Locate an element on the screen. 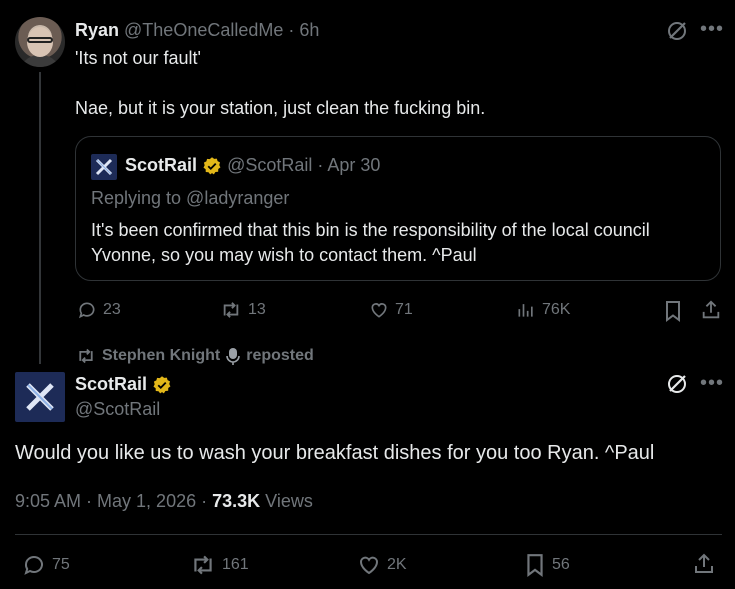  reposter-name: Stephen Knight is located at coordinates (161, 356).